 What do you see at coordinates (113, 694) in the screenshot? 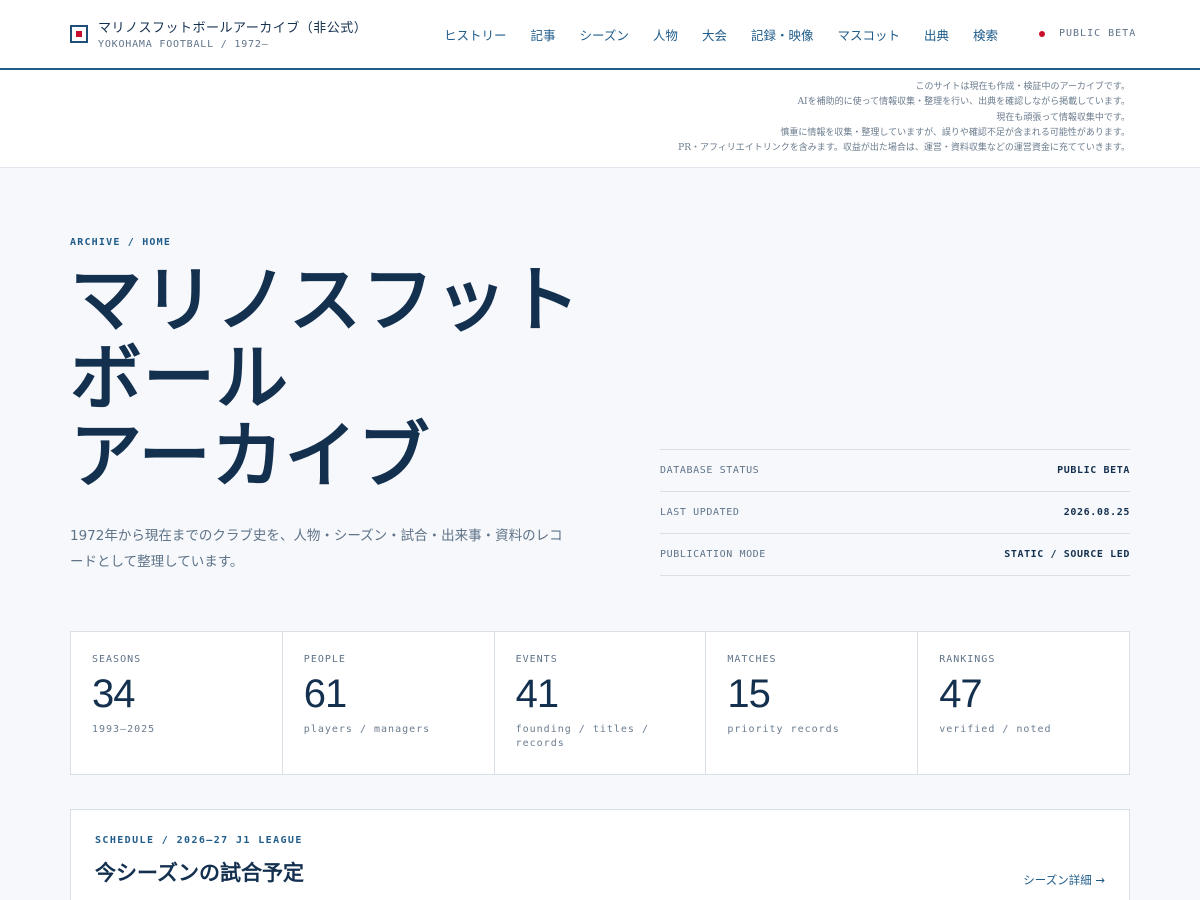
I see `stat-value: 34` at bounding box center [113, 694].